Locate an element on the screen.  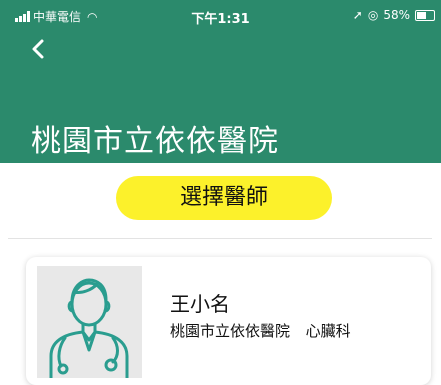
back-button is located at coordinates (44, 51).